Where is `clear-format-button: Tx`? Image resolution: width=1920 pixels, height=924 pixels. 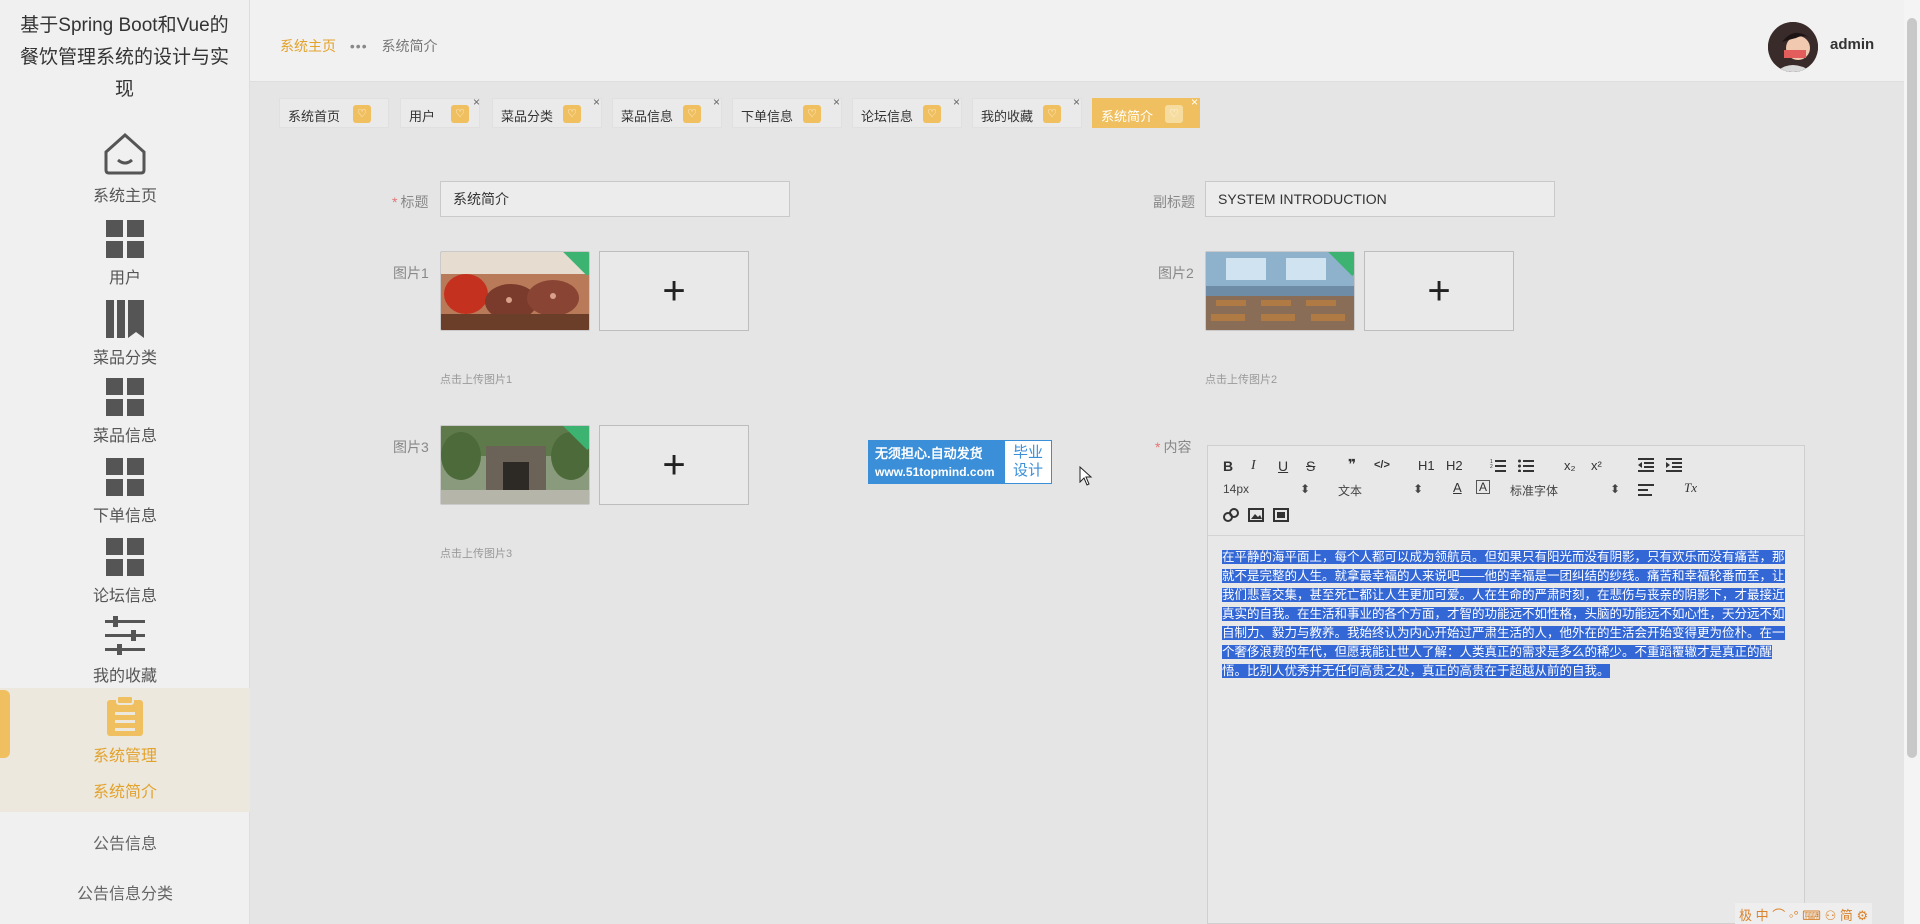 clear-format-button: Tx is located at coordinates (1690, 488).